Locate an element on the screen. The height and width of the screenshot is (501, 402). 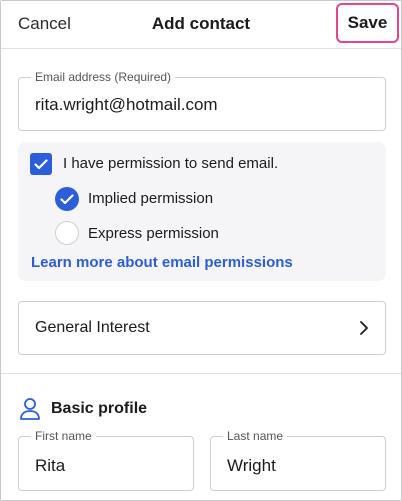
radio-implied-permission-label: Implied permission is located at coordinates (151, 198).